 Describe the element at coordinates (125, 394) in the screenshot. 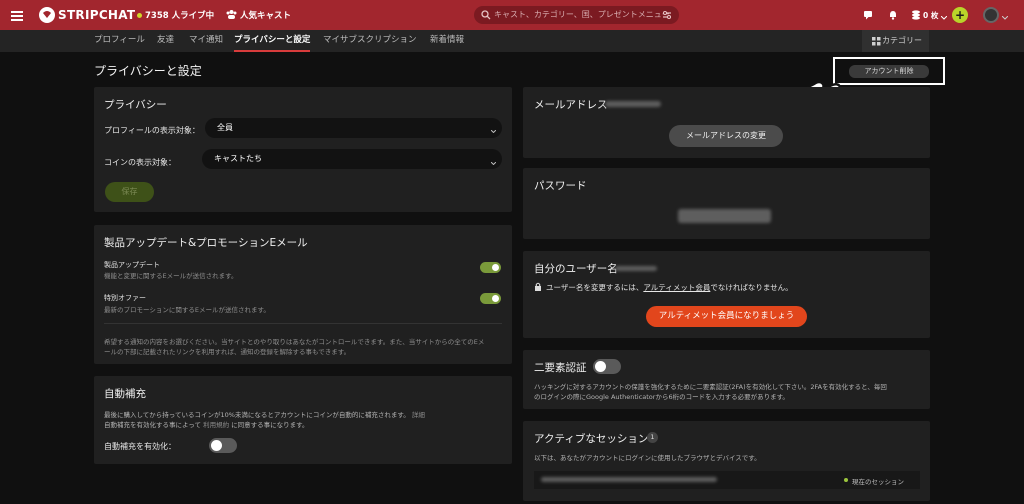

I see `autofill-title: 自動補充` at that location.